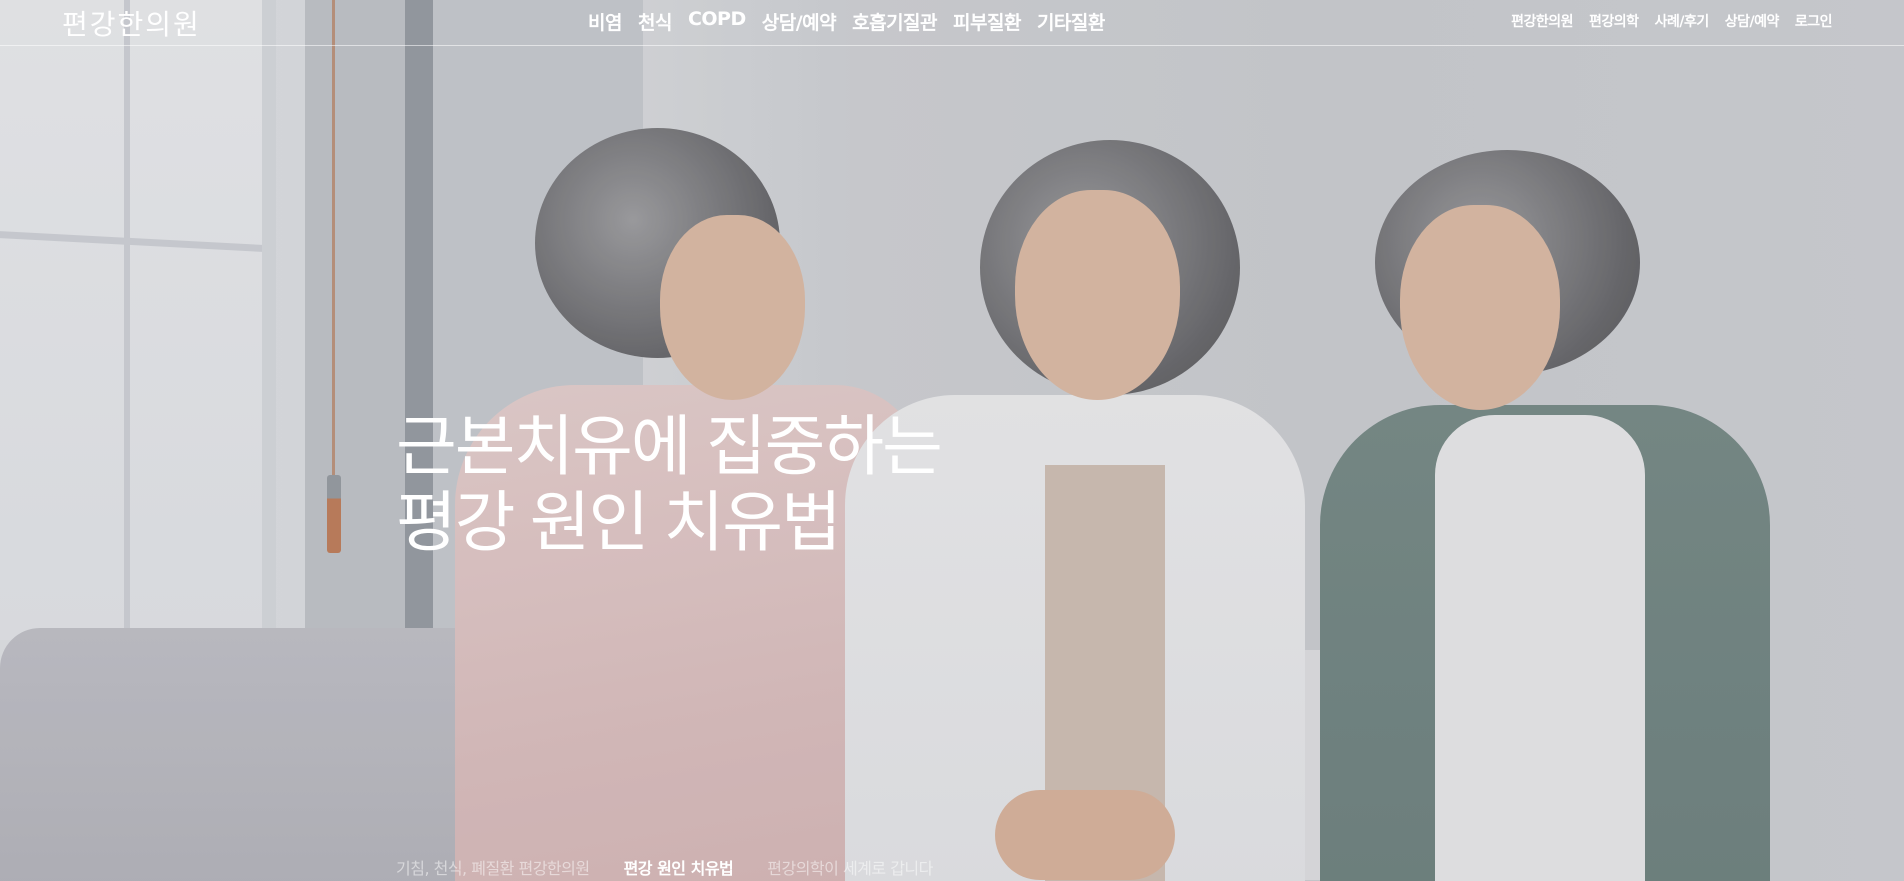 This screenshot has height=881, width=1904. What do you see at coordinates (1542, 21) in the screenshot?
I see `util-link-clinic: 편강한의원` at bounding box center [1542, 21].